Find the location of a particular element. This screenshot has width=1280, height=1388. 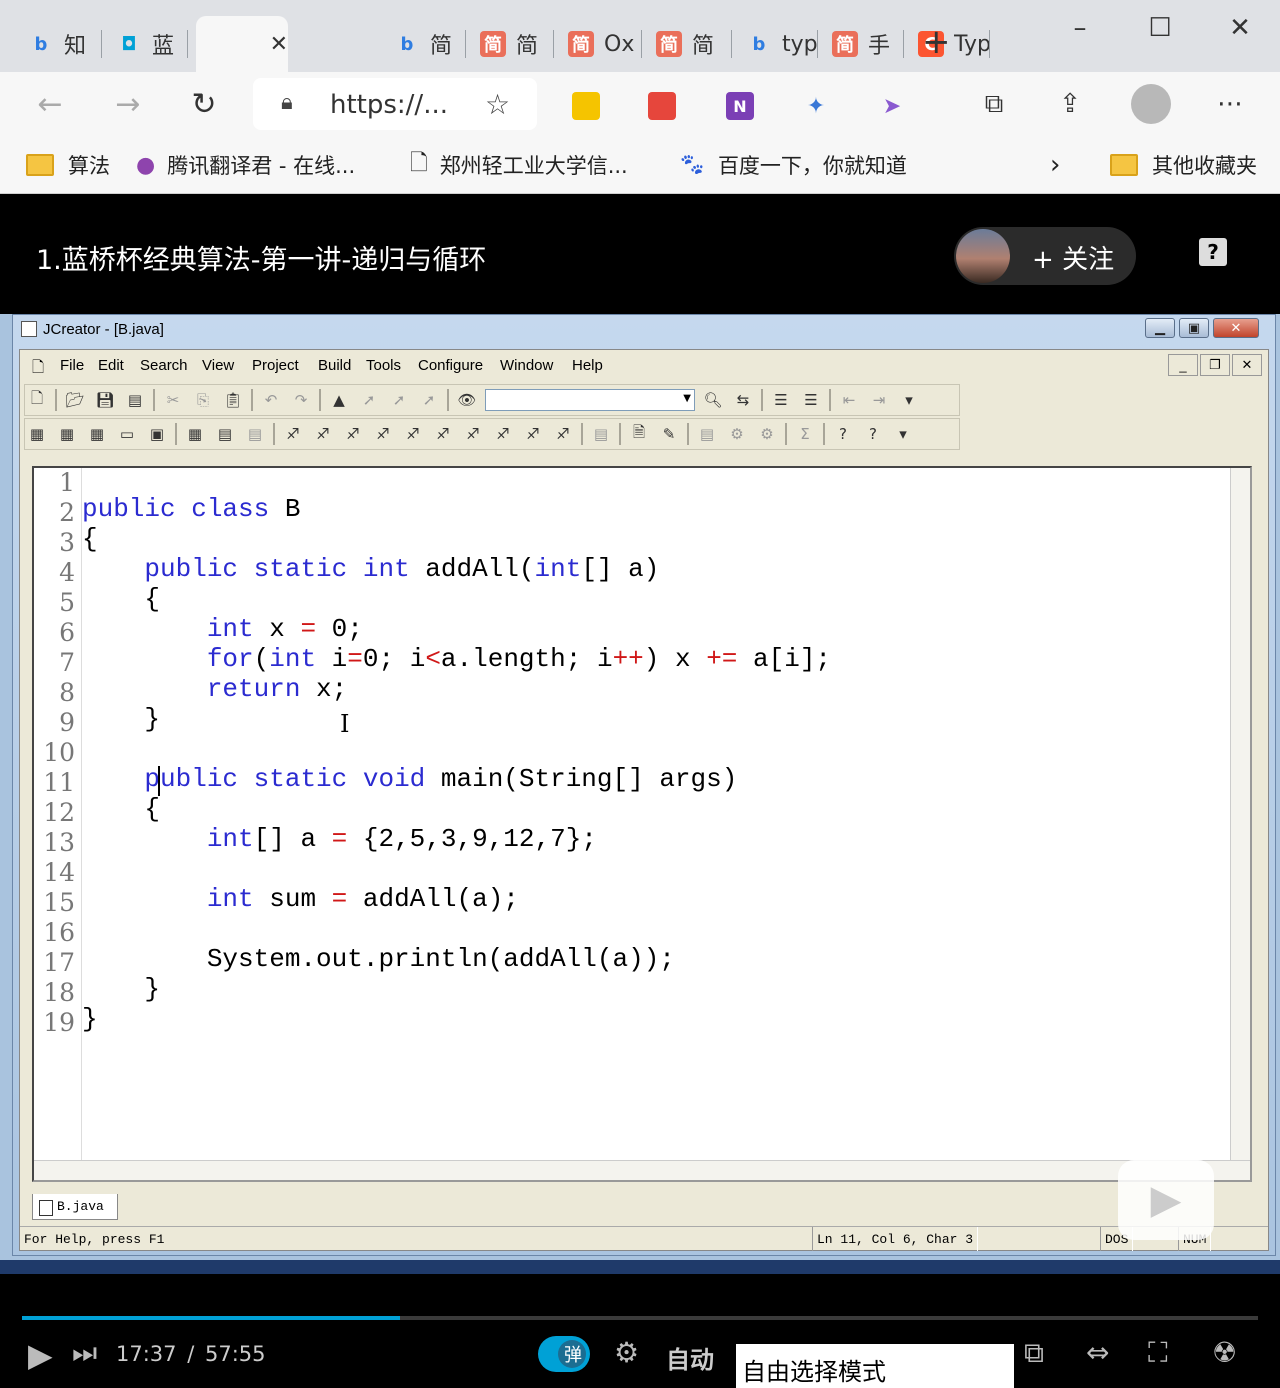

next-icon: ⏭︎ is located at coordinates (84, 1353).